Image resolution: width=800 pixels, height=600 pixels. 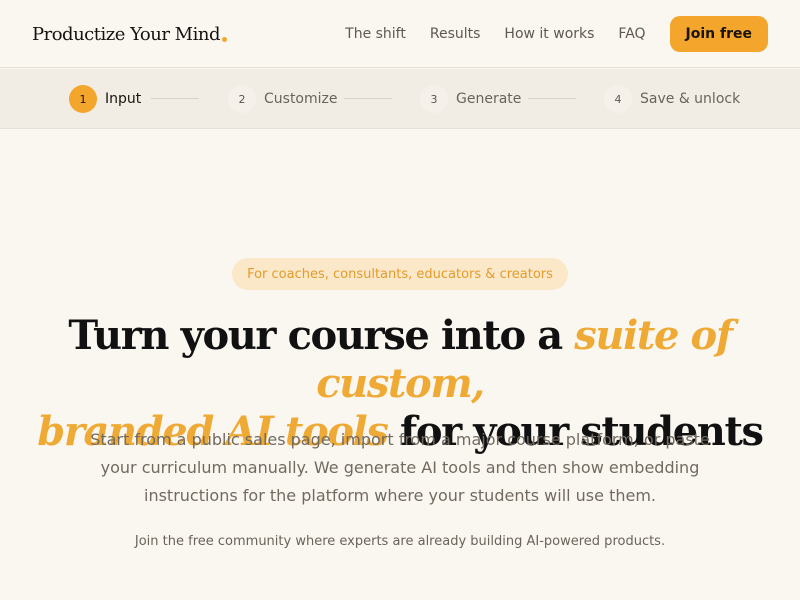 I want to click on step-number: 2, so click(x=242, y=99).